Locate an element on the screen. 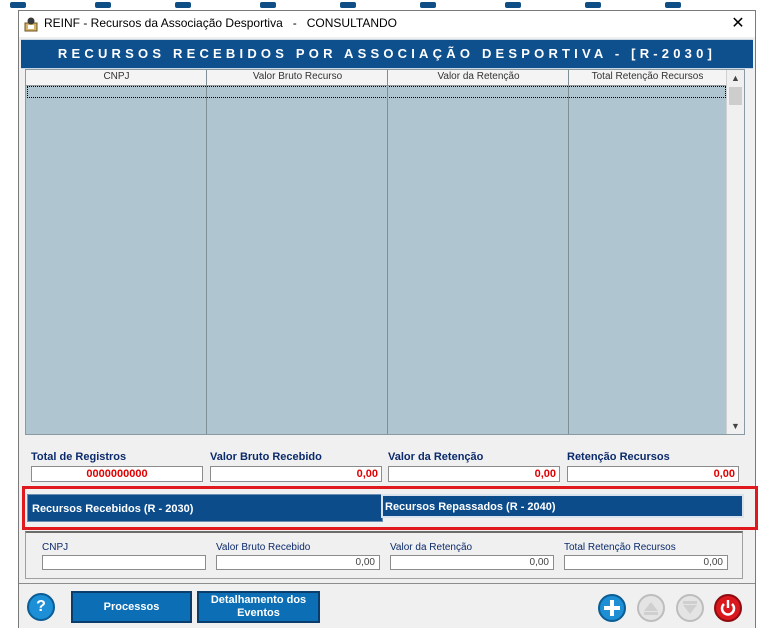 The height and width of the screenshot is (639, 767). scroll-up-icon: ▲ is located at coordinates (735, 78).